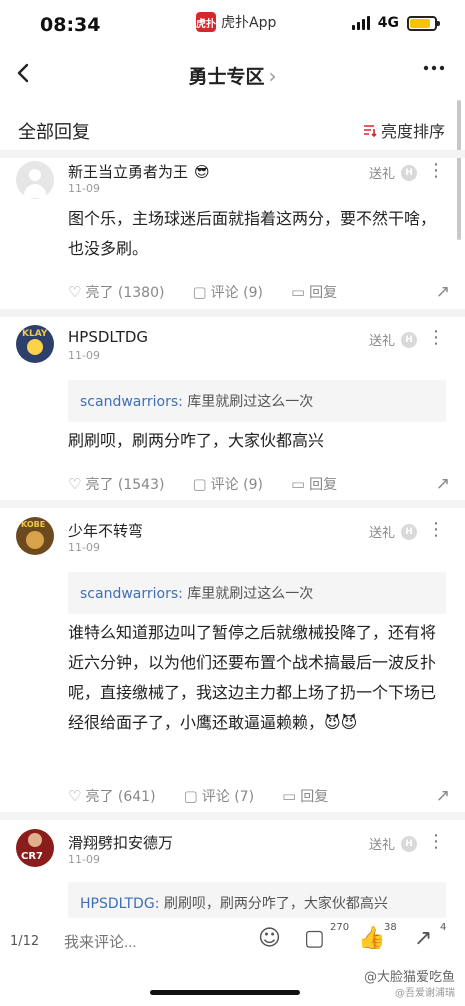 This screenshot has width=465, height=1006. I want to click on thumbs-up-icon: 👍, so click(372, 938).